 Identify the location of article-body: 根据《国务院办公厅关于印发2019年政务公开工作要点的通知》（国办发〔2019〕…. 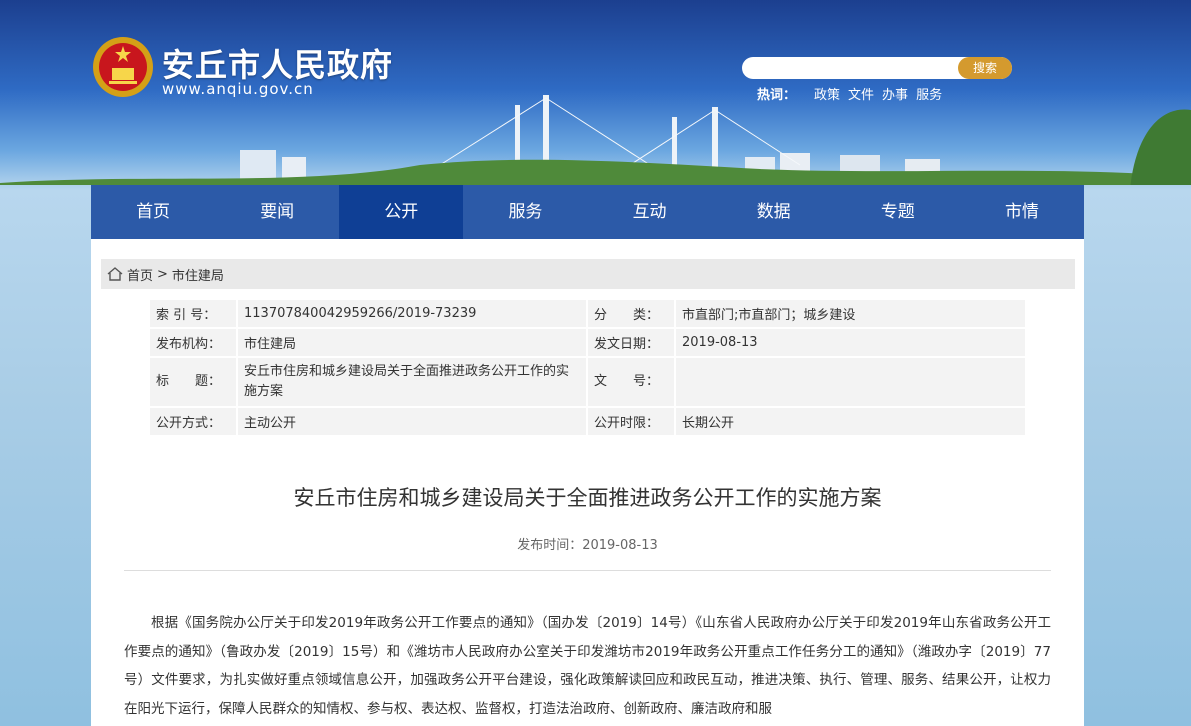
(587, 666).